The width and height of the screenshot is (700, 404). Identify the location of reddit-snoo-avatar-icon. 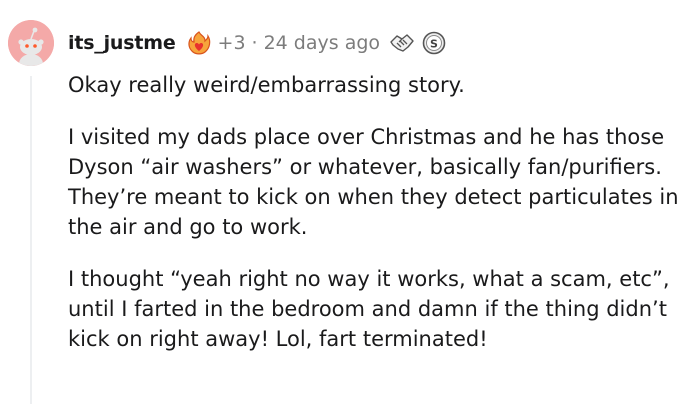
(31, 43).